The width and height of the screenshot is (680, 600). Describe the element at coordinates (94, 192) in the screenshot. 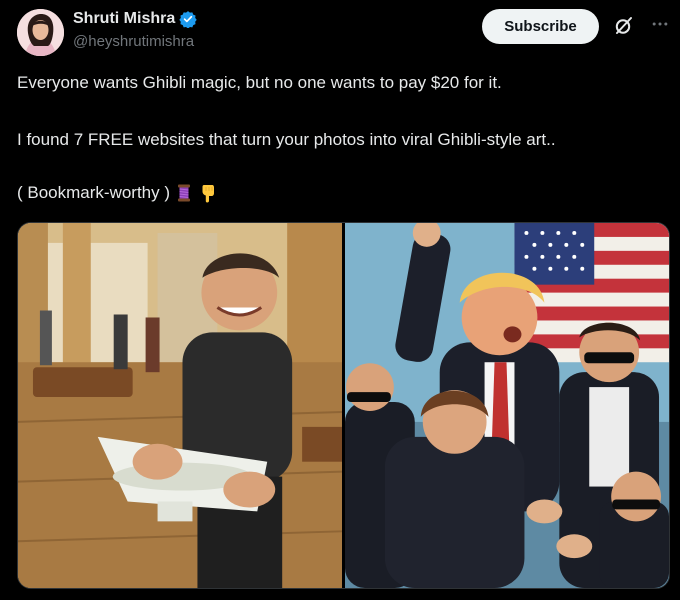

I see `bookmark-worthy-text: ( Bookmark-worthy )` at that location.